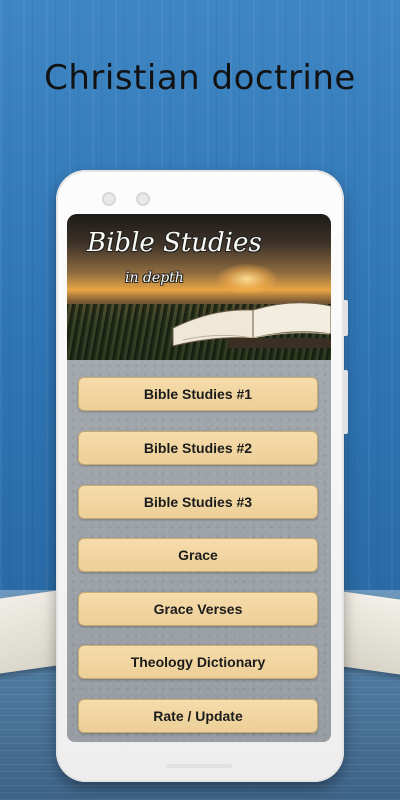 The image size is (400, 800). I want to click on rate-update-button: Rate / Update, so click(198, 716).